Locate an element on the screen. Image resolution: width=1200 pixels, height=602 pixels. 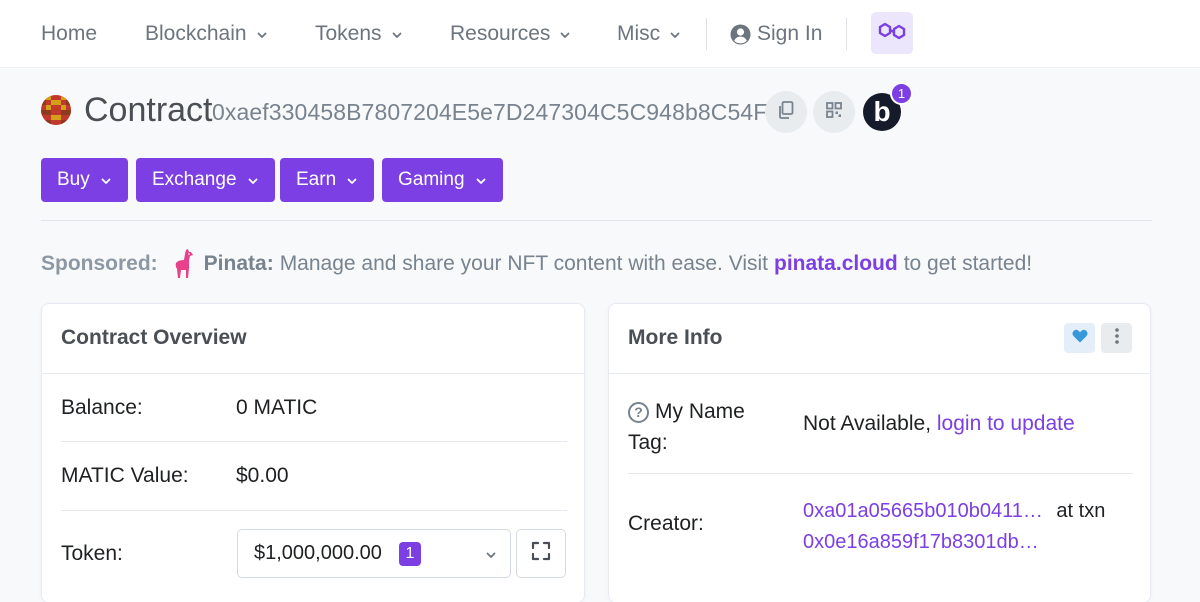
more-options-button is located at coordinates (1116, 338).